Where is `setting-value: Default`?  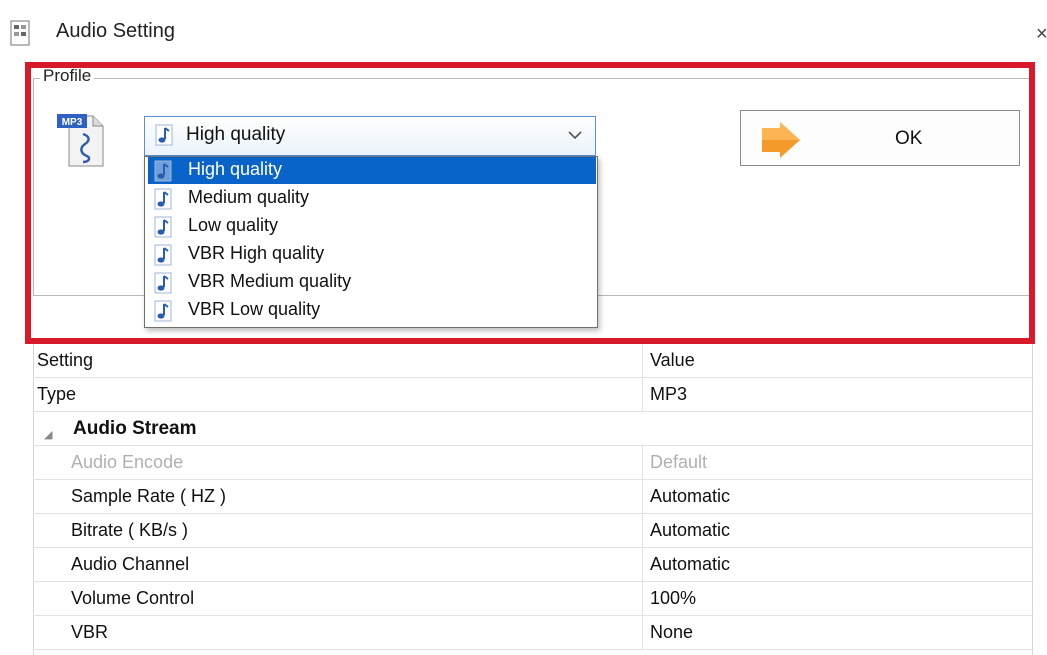
setting-value: Default is located at coordinates (679, 462).